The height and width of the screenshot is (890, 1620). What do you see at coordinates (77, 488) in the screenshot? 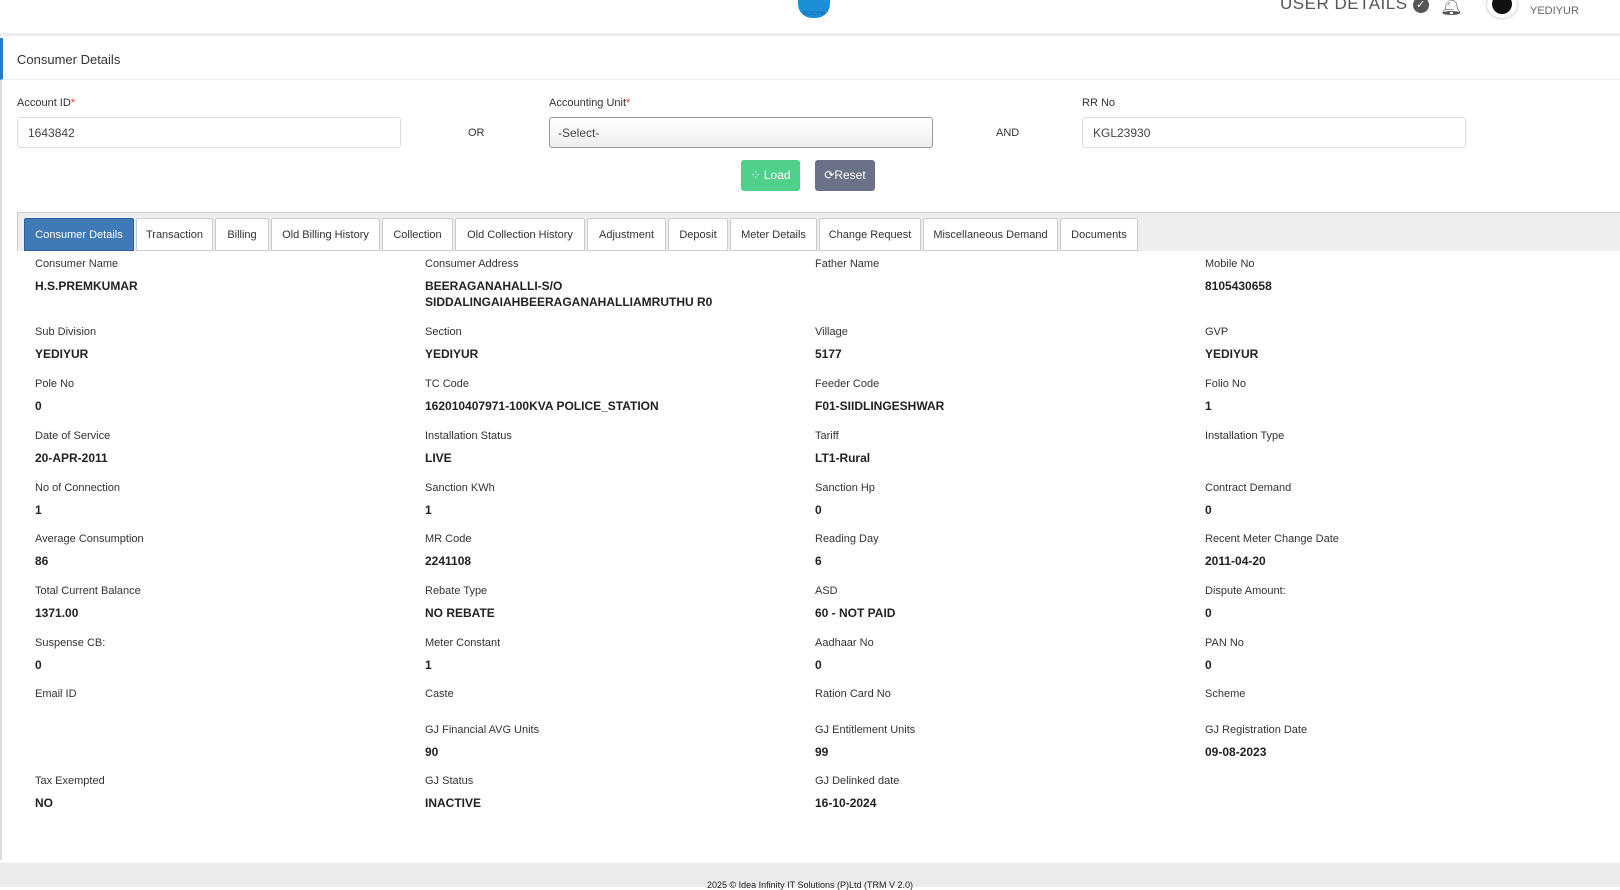
I see `field-label: No of Connection` at bounding box center [77, 488].